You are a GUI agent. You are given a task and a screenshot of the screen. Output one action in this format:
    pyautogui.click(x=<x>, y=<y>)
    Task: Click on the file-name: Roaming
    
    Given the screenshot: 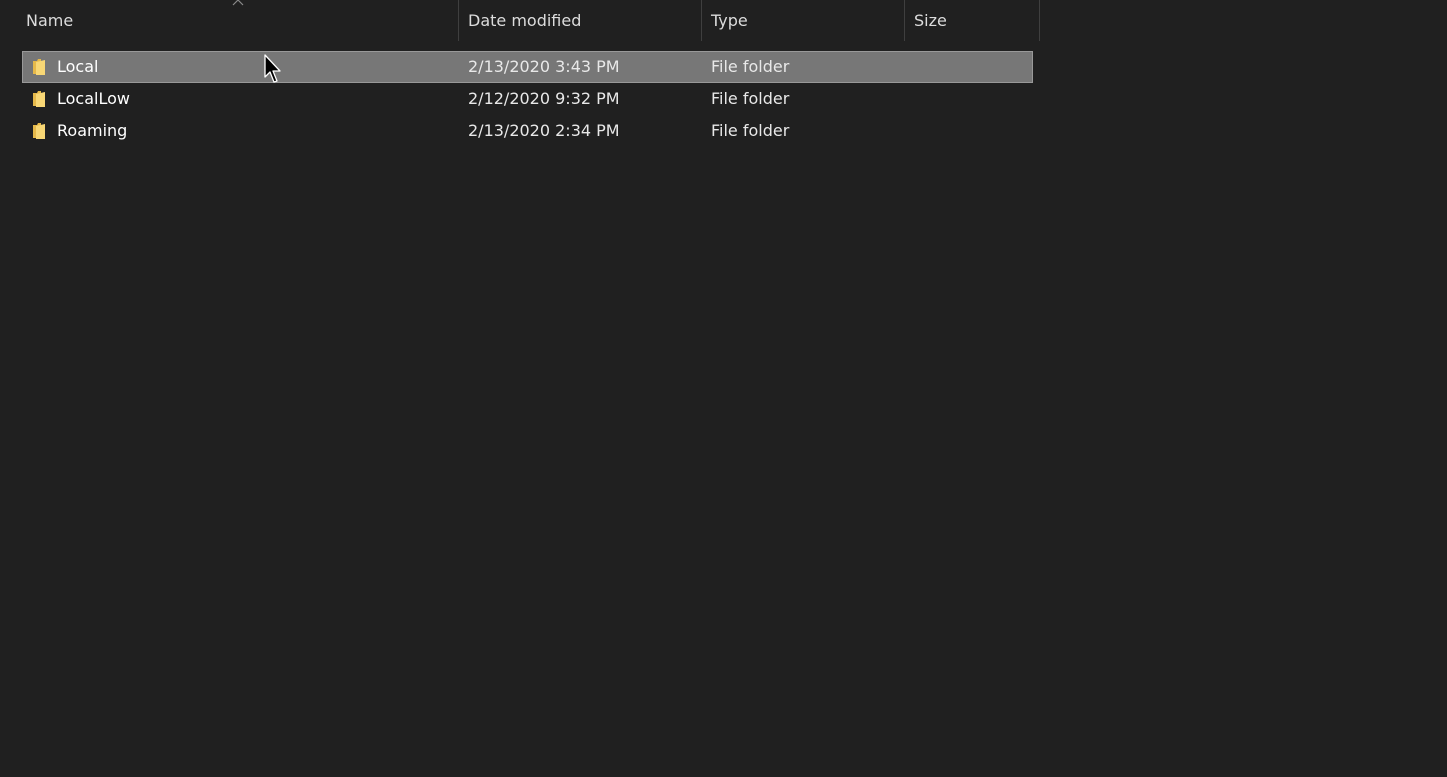 What is the action you would take?
    pyautogui.click(x=92, y=130)
    